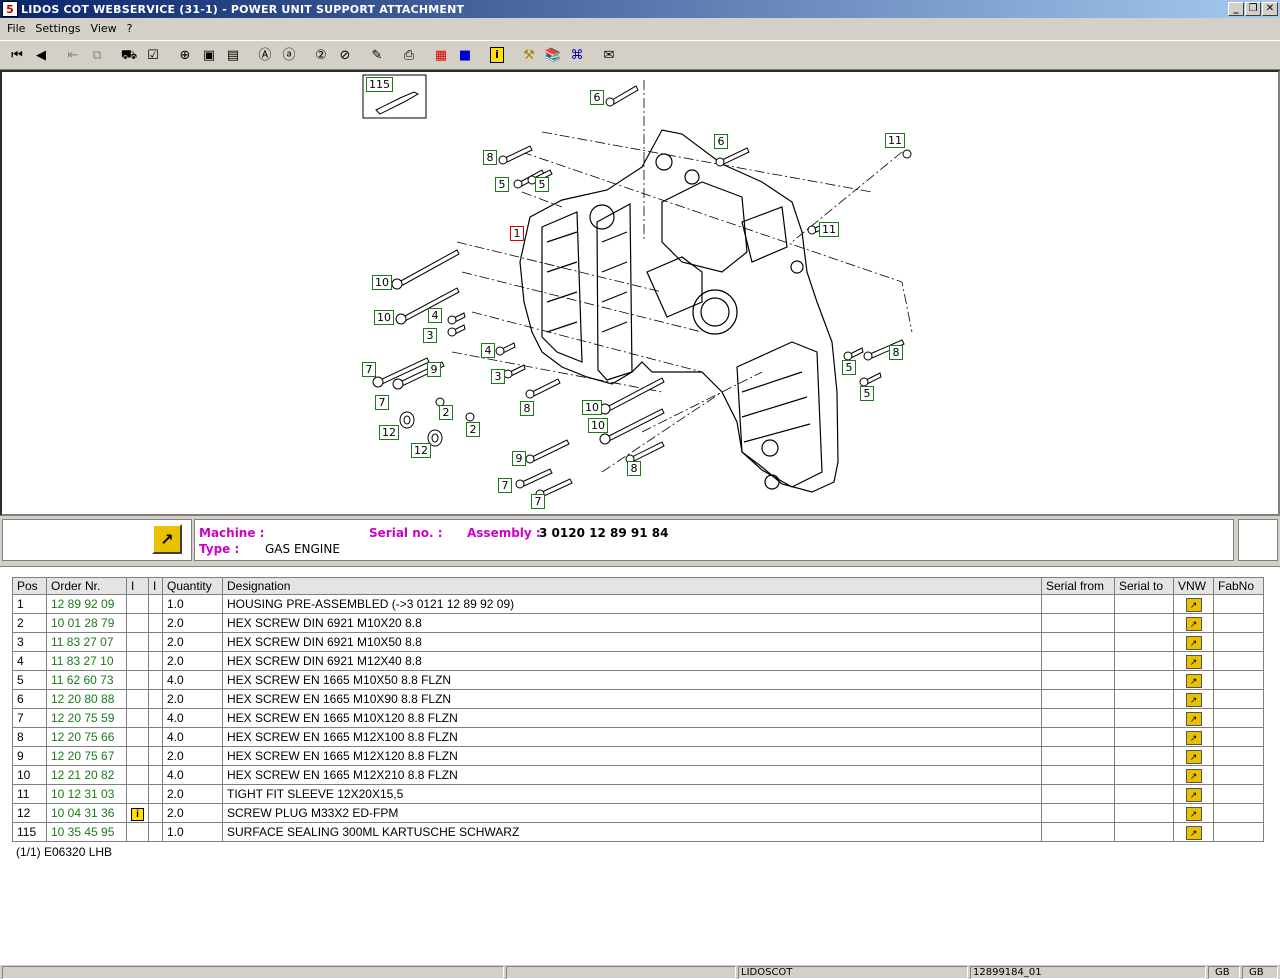 The image size is (1280, 979). I want to click on col-quantity: Quantity, so click(192, 586).